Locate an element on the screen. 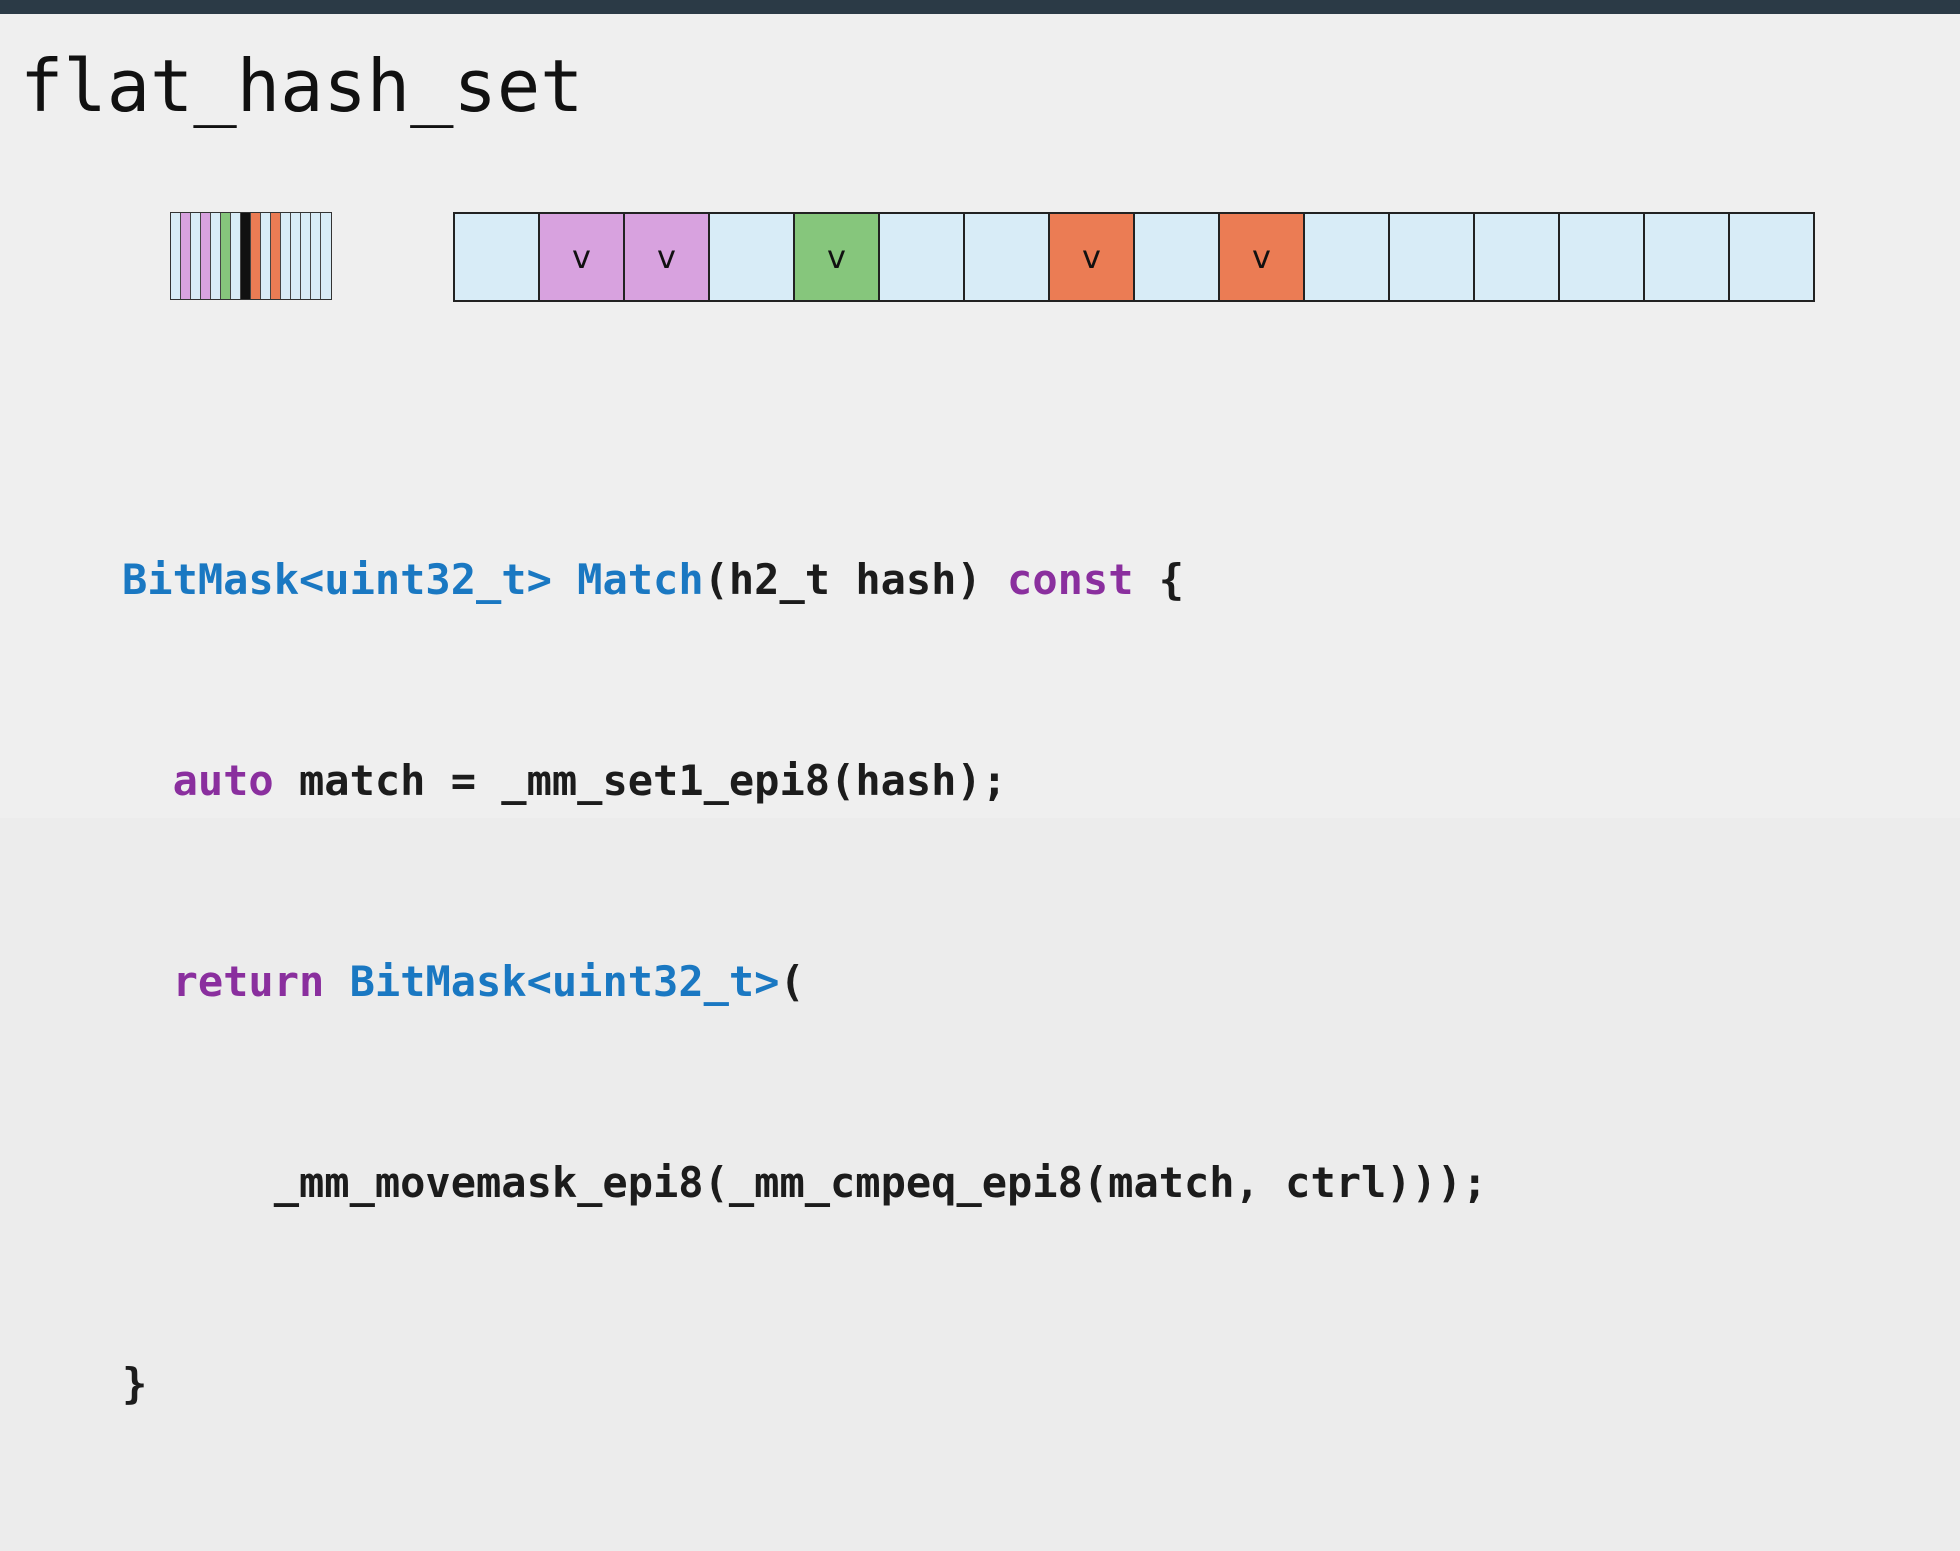 Image resolution: width=1960 pixels, height=1551 pixels. control-bytes-array is located at coordinates (251, 256).